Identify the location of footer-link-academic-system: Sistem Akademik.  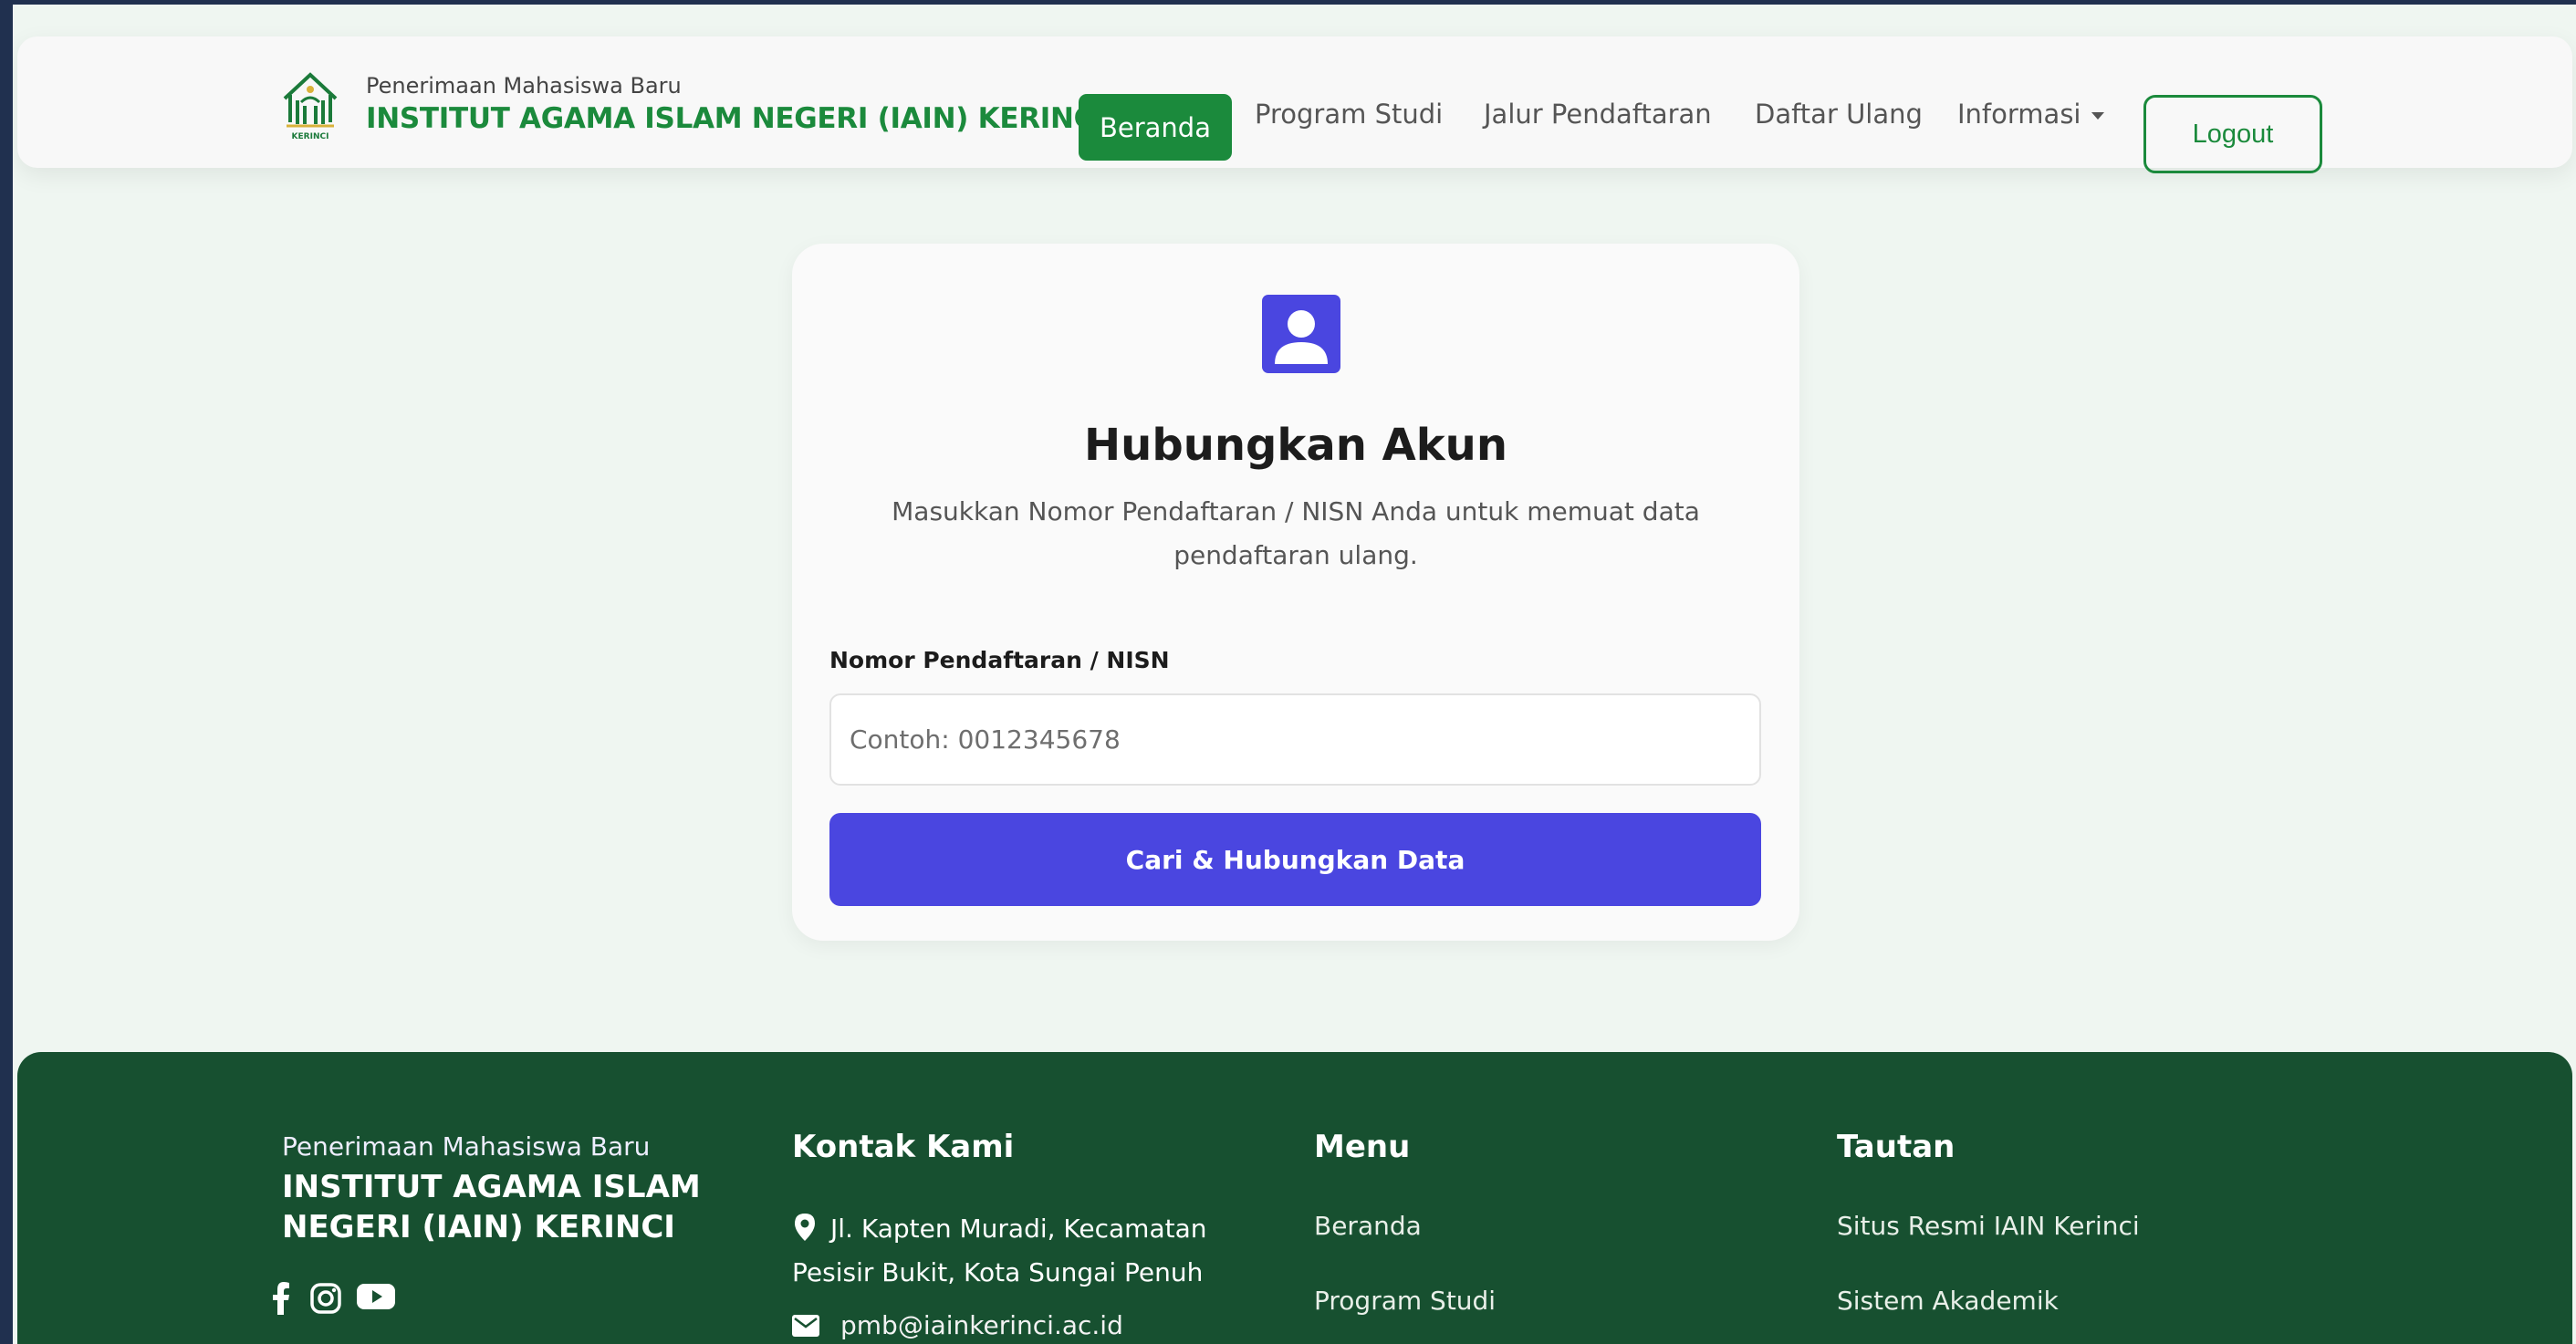
(1948, 1301).